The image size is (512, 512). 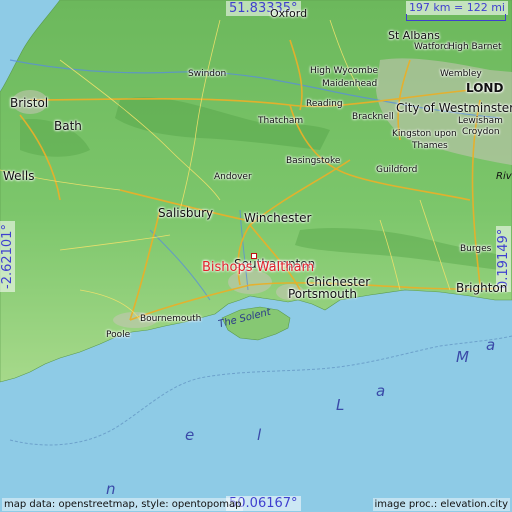 What do you see at coordinates (414, 35) in the screenshot?
I see `place-st-albans: St Albans` at bounding box center [414, 35].